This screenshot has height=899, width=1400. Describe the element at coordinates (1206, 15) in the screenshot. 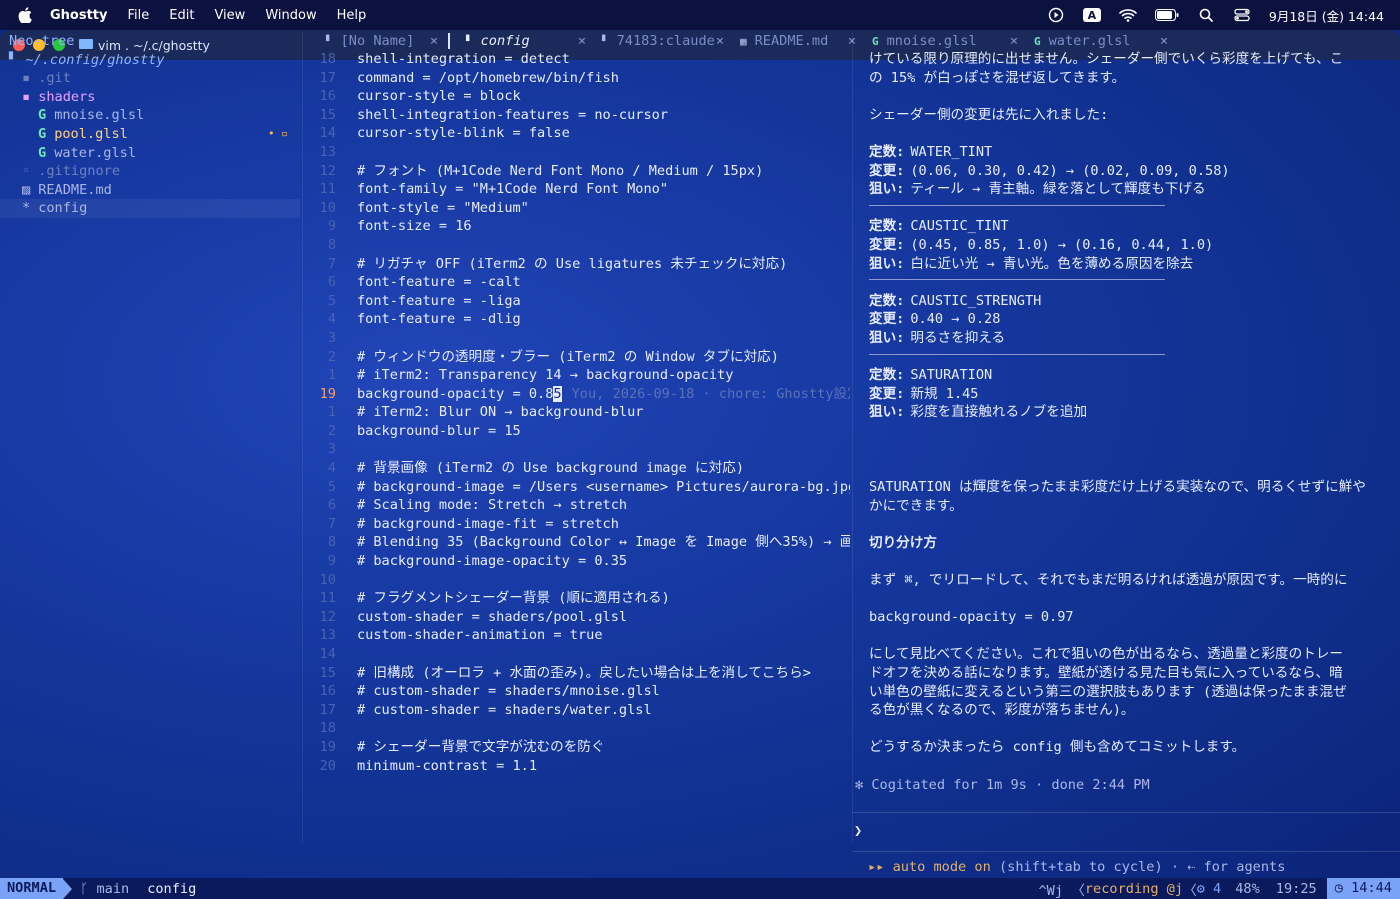

I see `search-icon` at that location.